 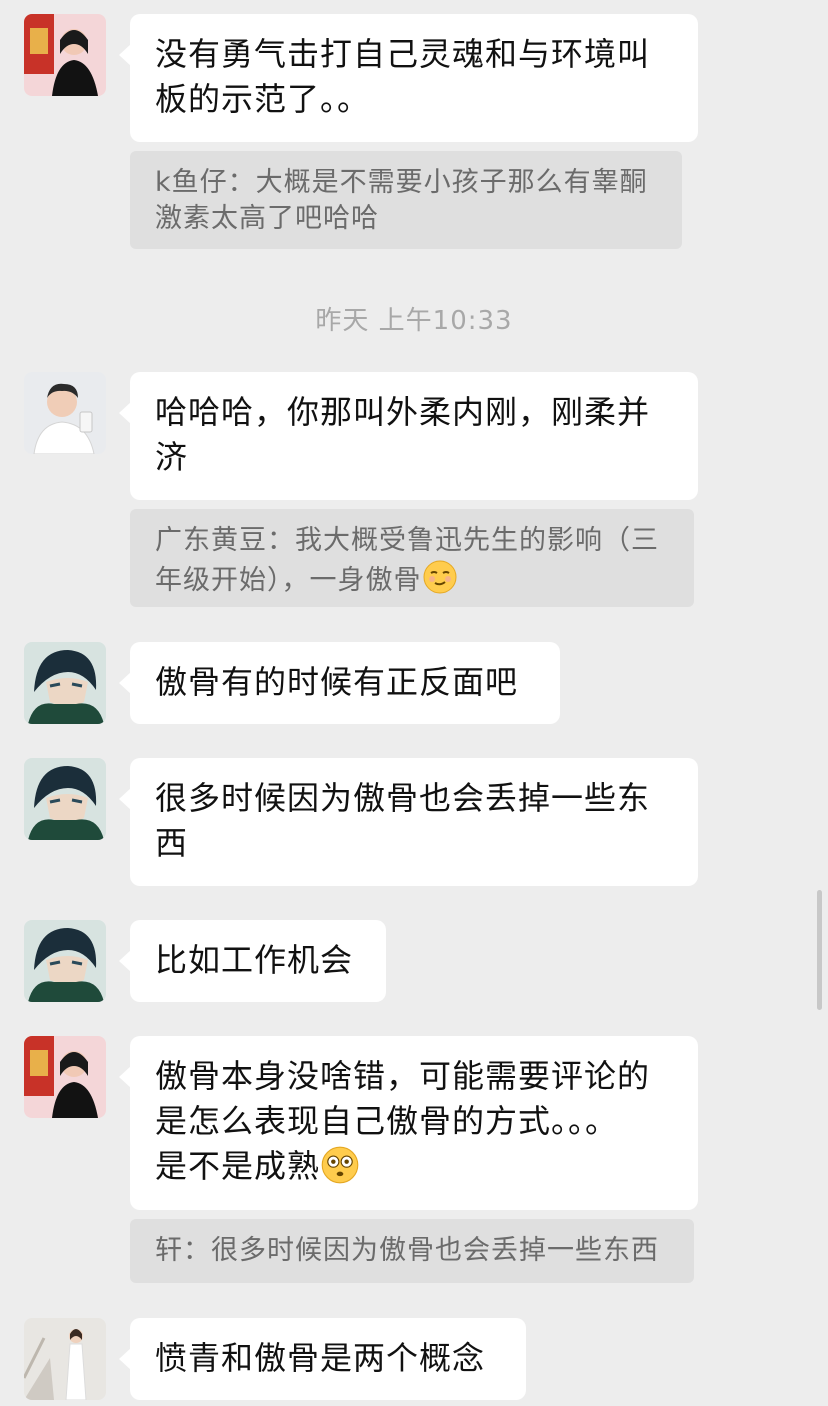 I want to click on smirk-emoji-icon, so click(x=439, y=577).